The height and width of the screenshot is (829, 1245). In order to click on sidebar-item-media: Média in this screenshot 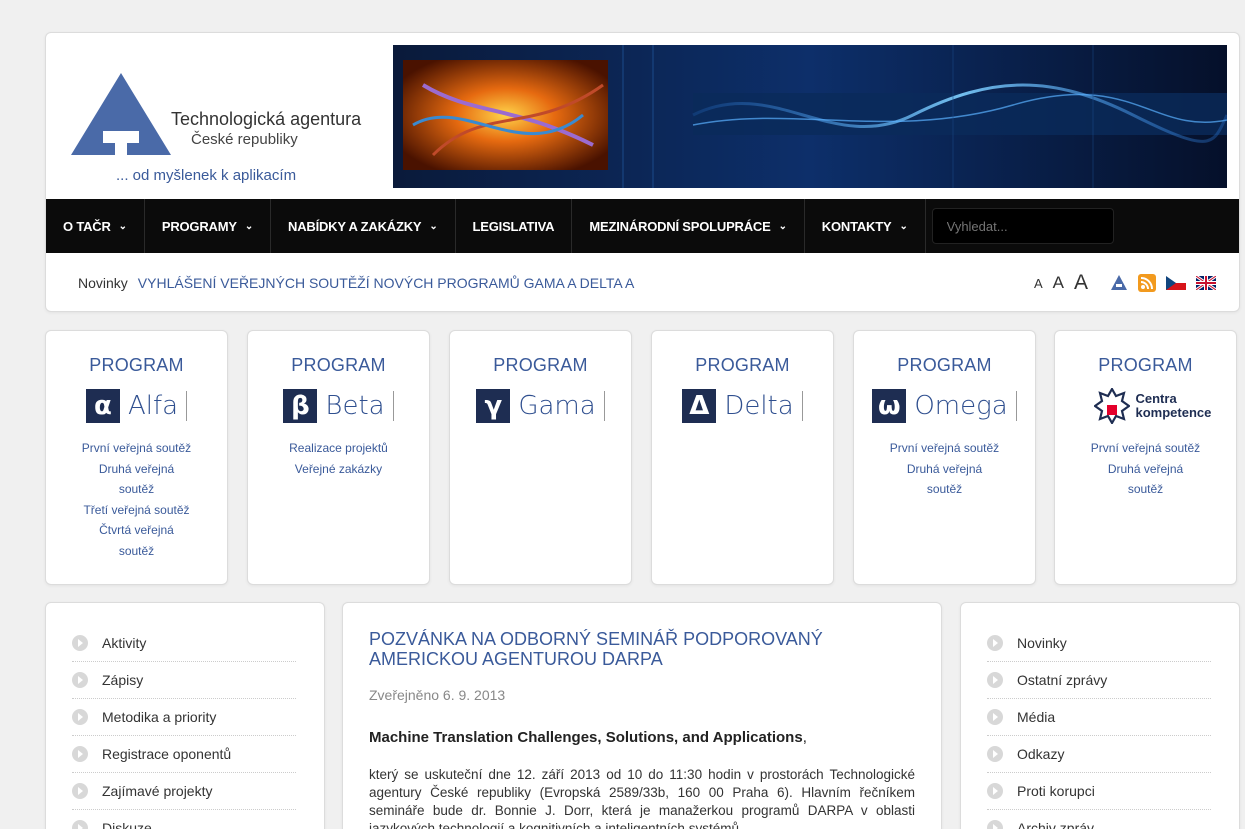, I will do `click(1099, 717)`.